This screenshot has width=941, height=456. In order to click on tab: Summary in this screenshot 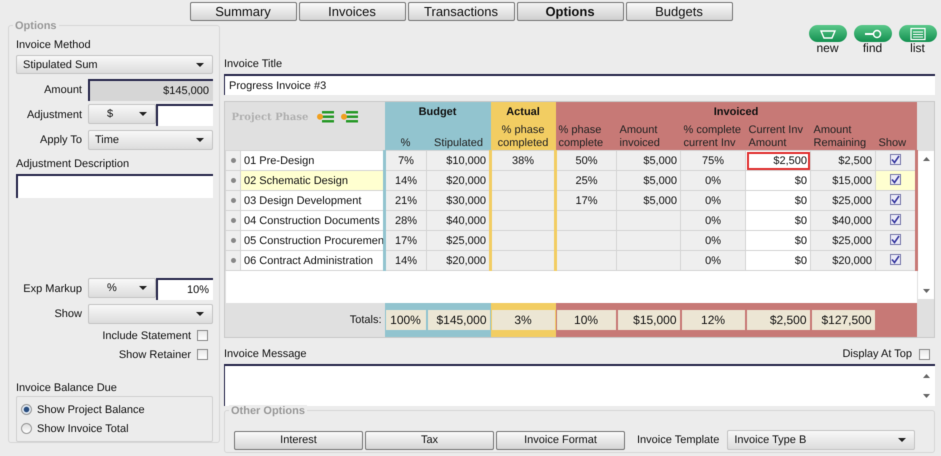, I will do `click(243, 11)`.